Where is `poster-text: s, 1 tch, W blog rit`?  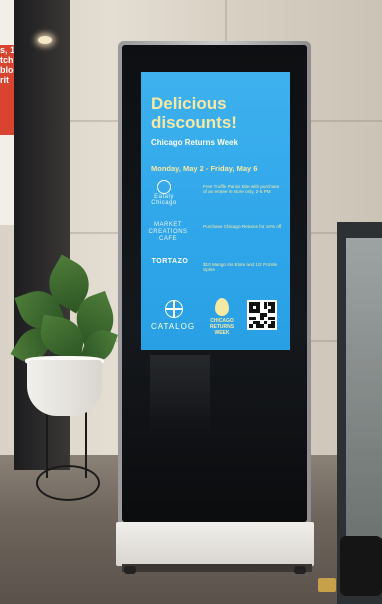
poster-text: s, 1 tch, W blog rit is located at coordinates (7, 90).